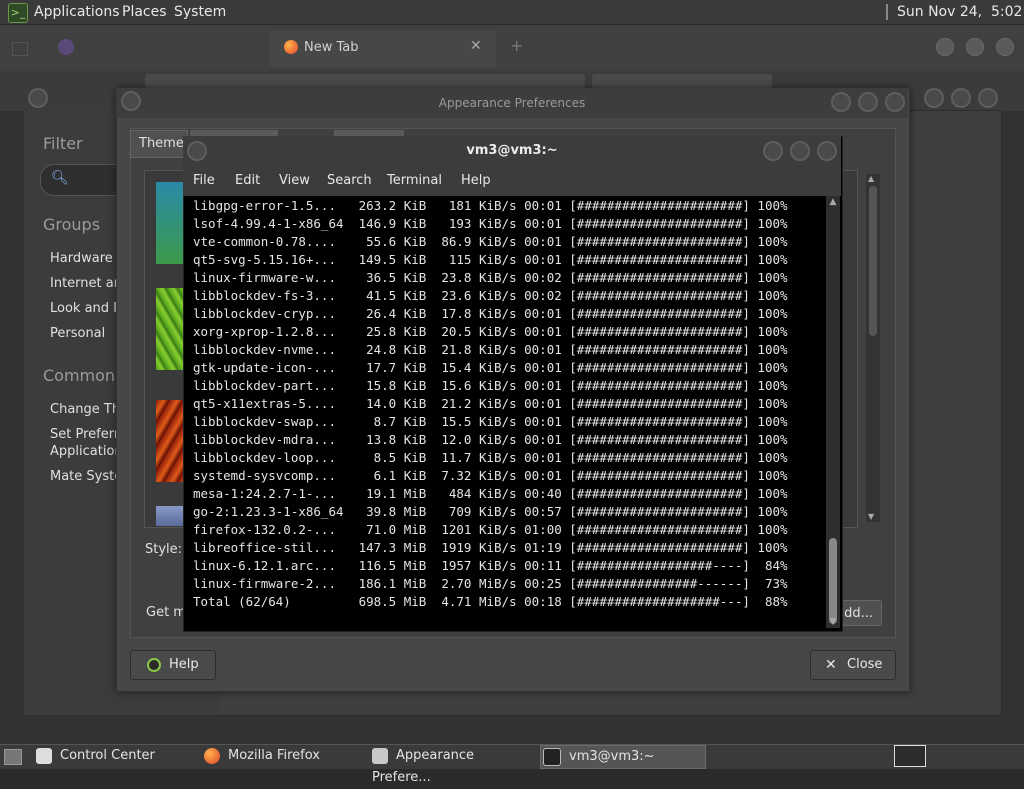 This screenshot has height=789, width=1024. Describe the element at coordinates (612, 756) in the screenshot. I see `taskbar-item-label: vm3@vm3:~` at that location.